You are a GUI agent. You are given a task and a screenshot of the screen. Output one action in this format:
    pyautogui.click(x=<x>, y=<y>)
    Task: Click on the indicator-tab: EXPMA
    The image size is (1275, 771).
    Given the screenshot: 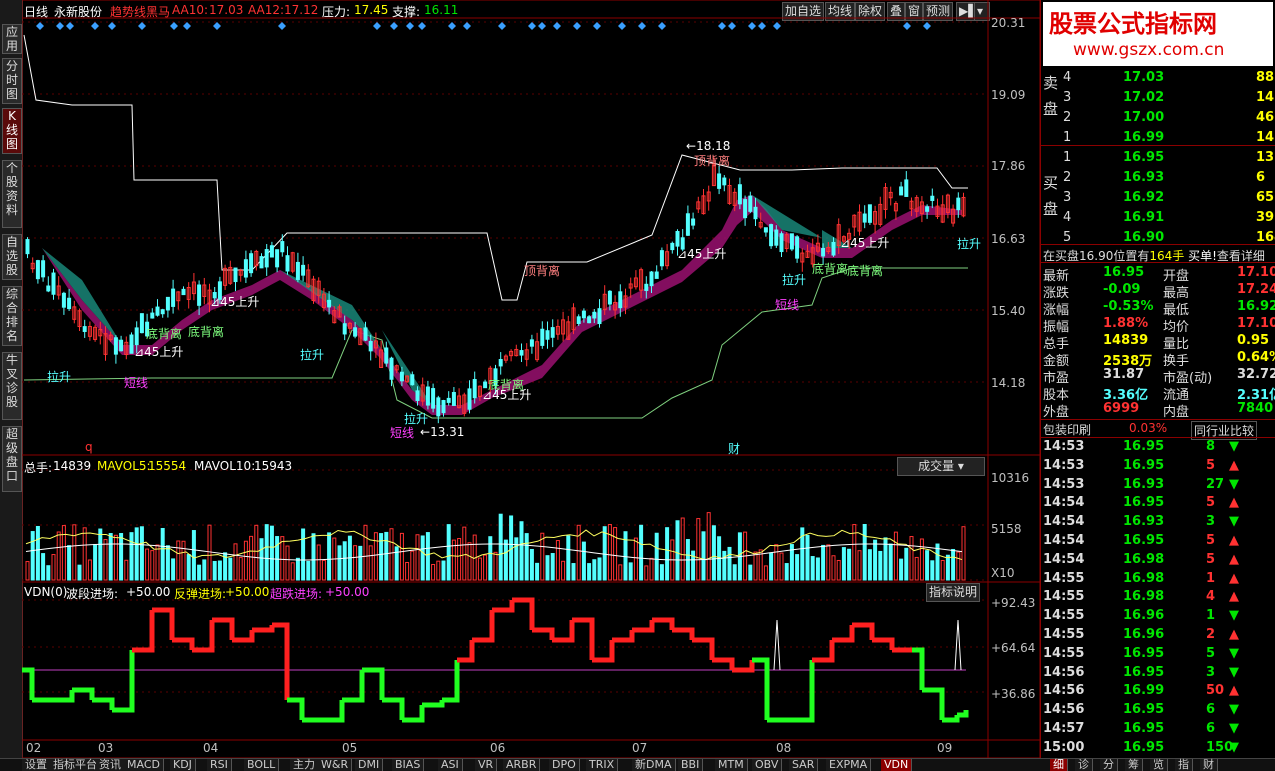 What is the action you would take?
    pyautogui.click(x=849, y=765)
    